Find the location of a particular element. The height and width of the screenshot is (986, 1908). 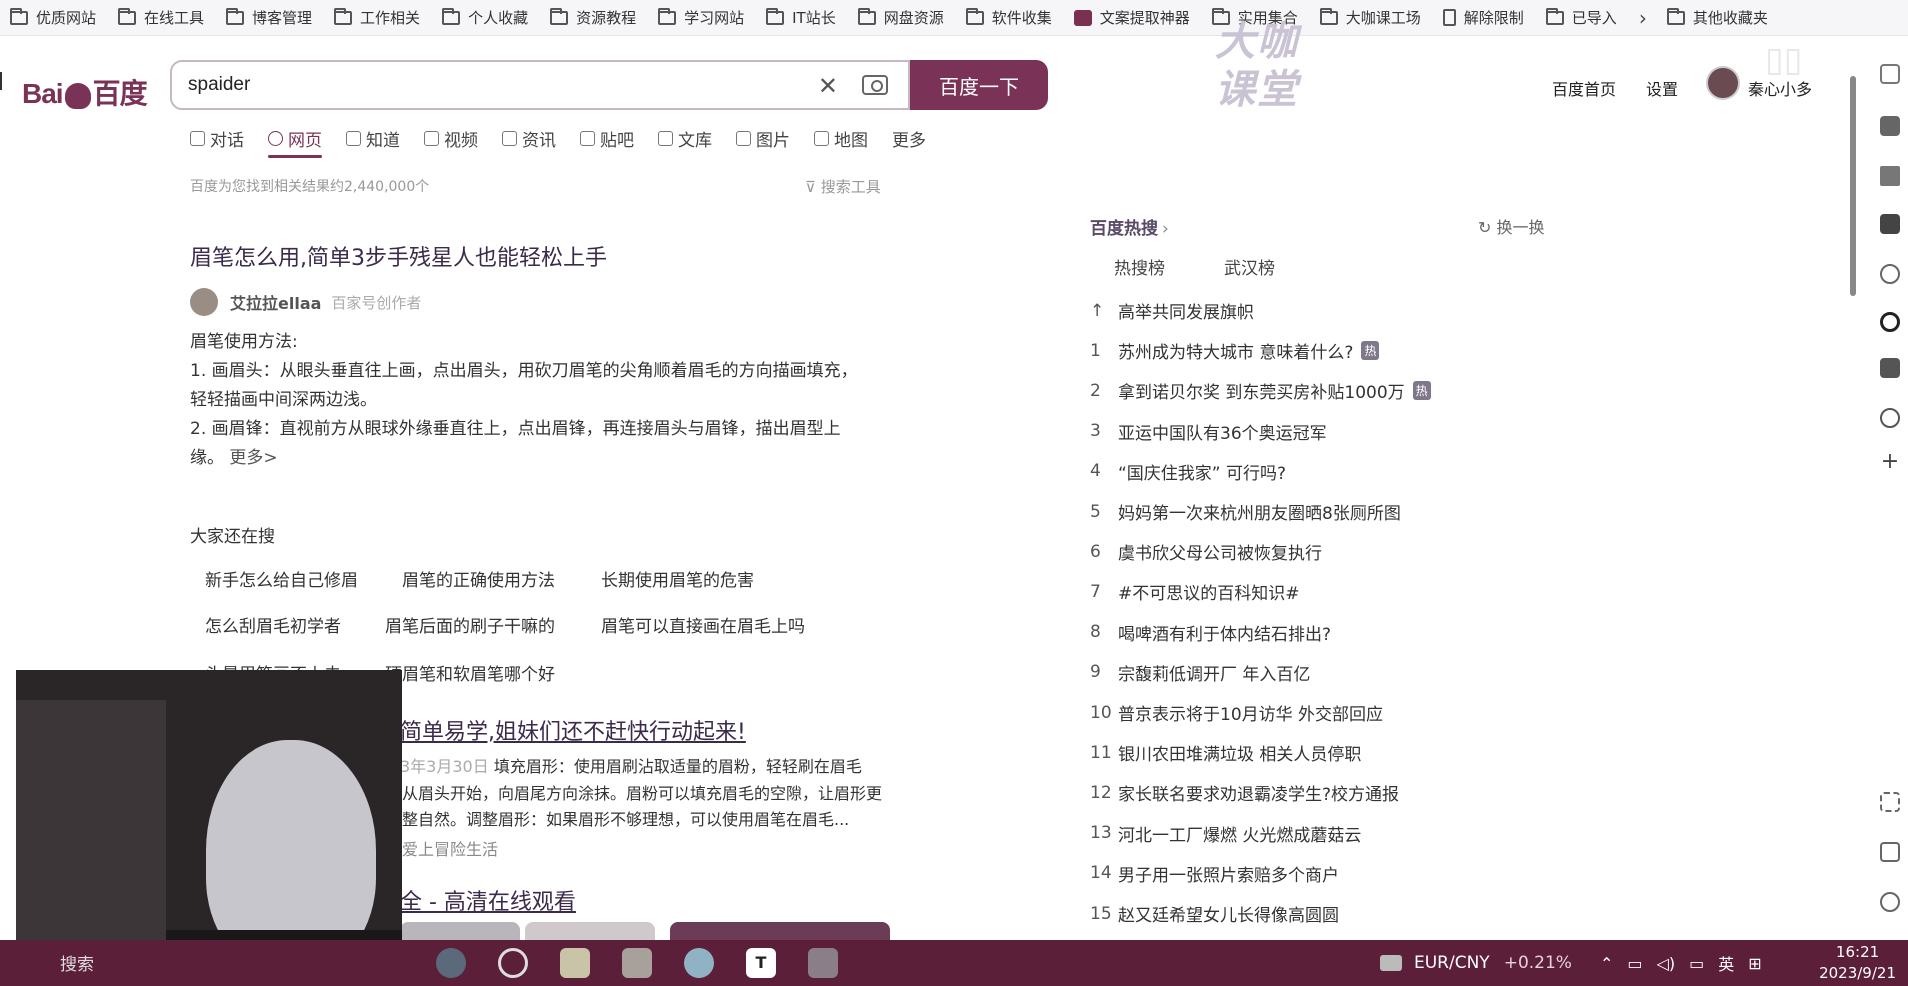

home-link: 百度首页 is located at coordinates (1584, 88).